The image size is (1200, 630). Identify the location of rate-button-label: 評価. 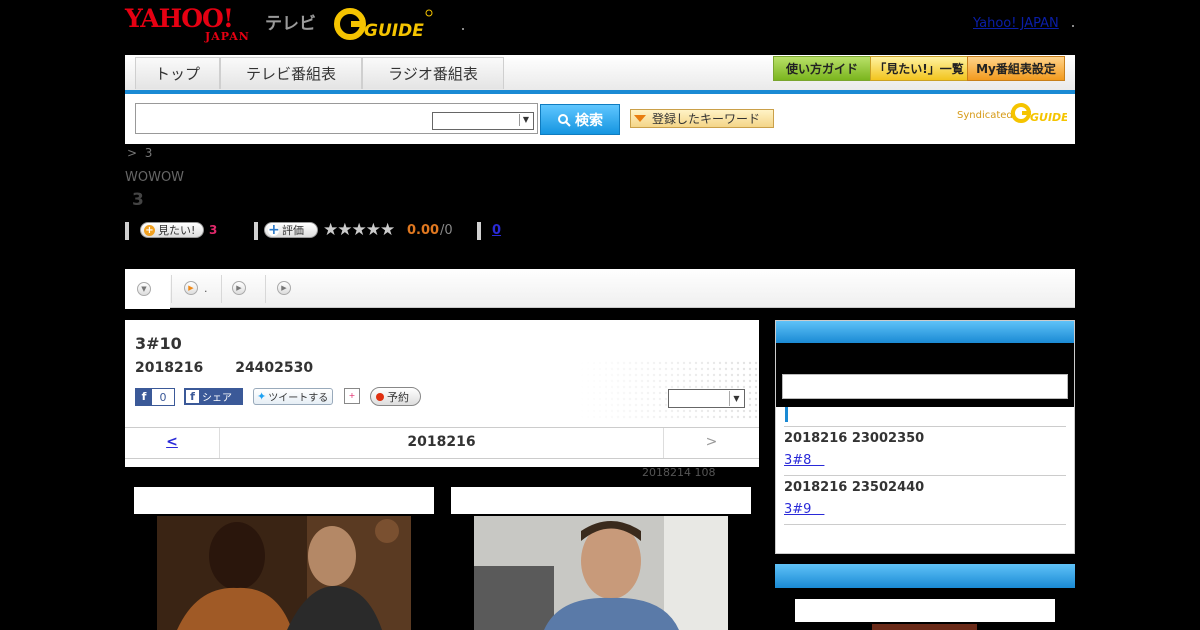
(293, 230).